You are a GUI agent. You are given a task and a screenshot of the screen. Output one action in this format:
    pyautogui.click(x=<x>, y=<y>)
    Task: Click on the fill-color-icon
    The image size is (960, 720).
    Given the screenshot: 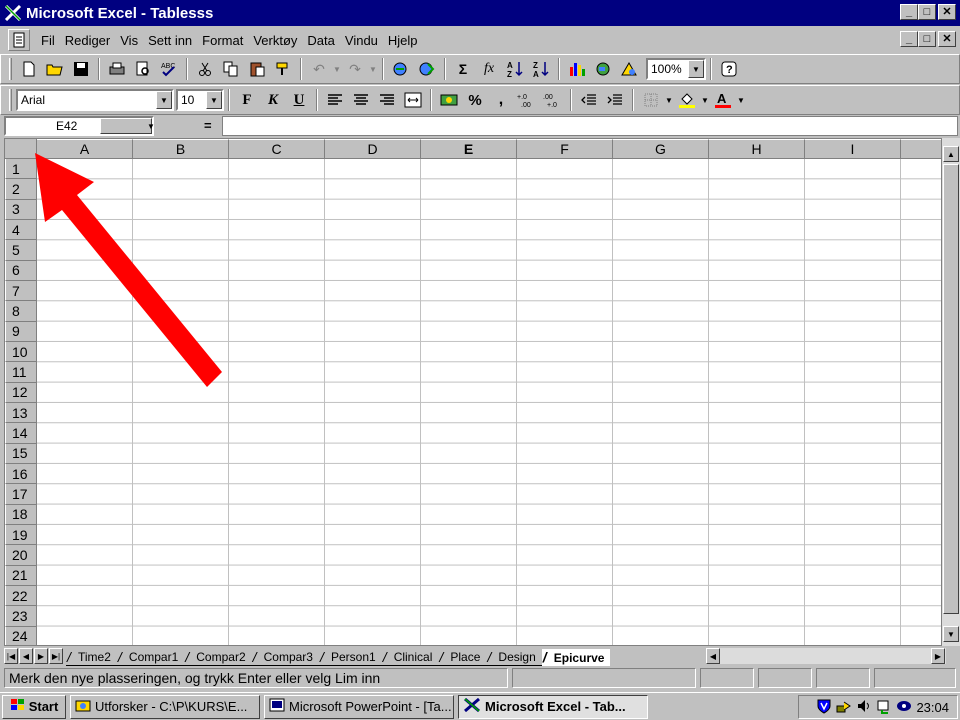 What is the action you would take?
    pyautogui.click(x=687, y=100)
    